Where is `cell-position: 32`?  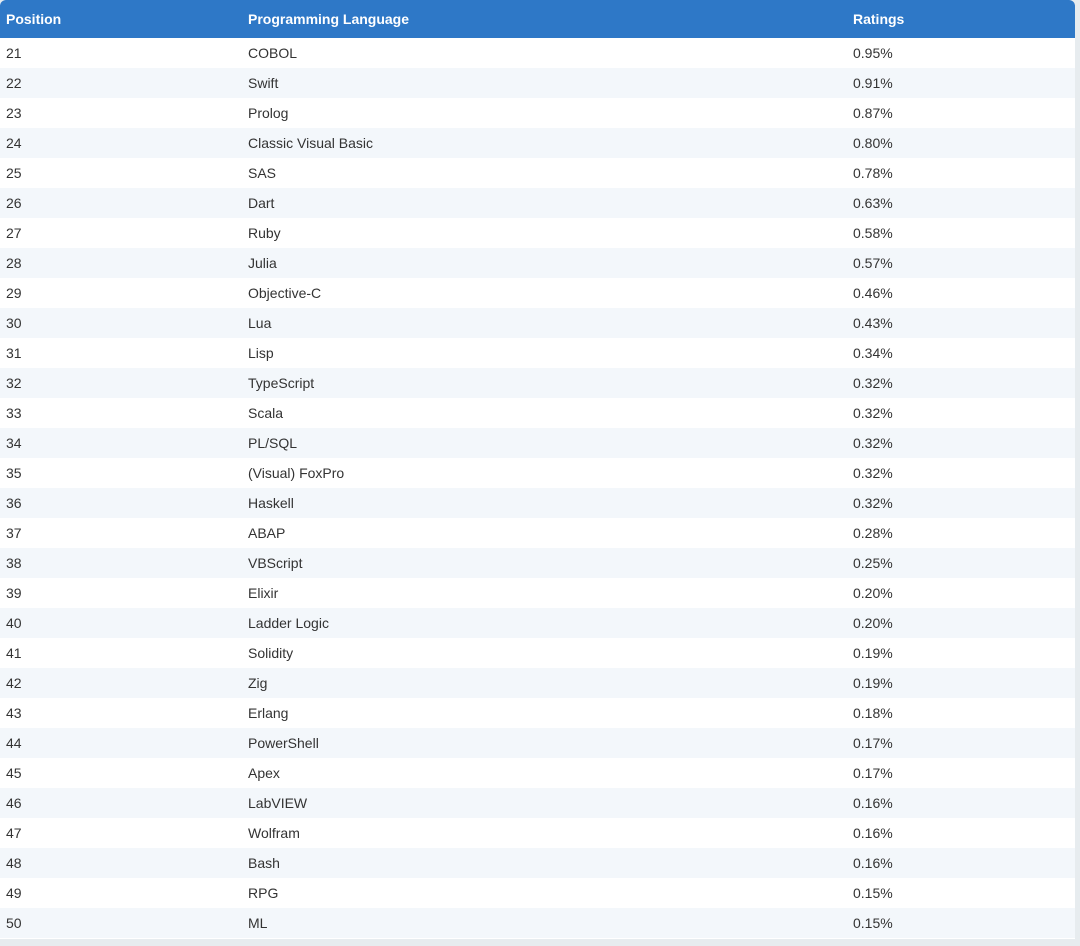
cell-position: 32 is located at coordinates (14, 383).